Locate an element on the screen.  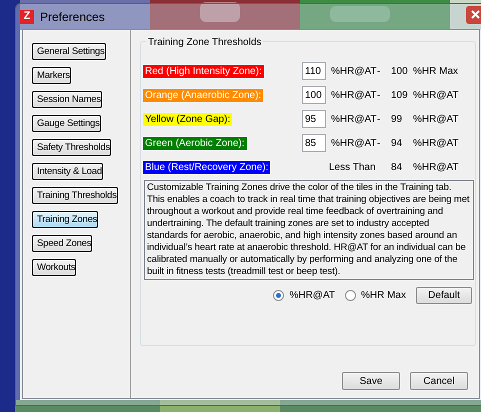
zone-label: Green (Aerobic Zone): is located at coordinates (194, 143).